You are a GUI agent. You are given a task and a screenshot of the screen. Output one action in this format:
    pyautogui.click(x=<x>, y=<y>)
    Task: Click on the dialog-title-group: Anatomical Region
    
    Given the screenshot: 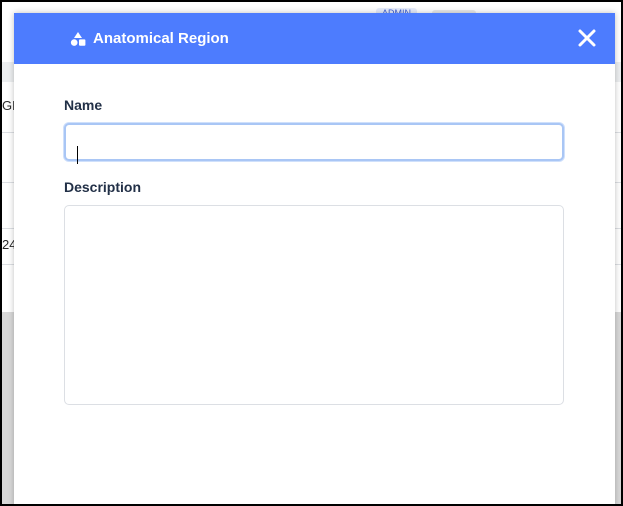 What is the action you would take?
    pyautogui.click(x=149, y=38)
    